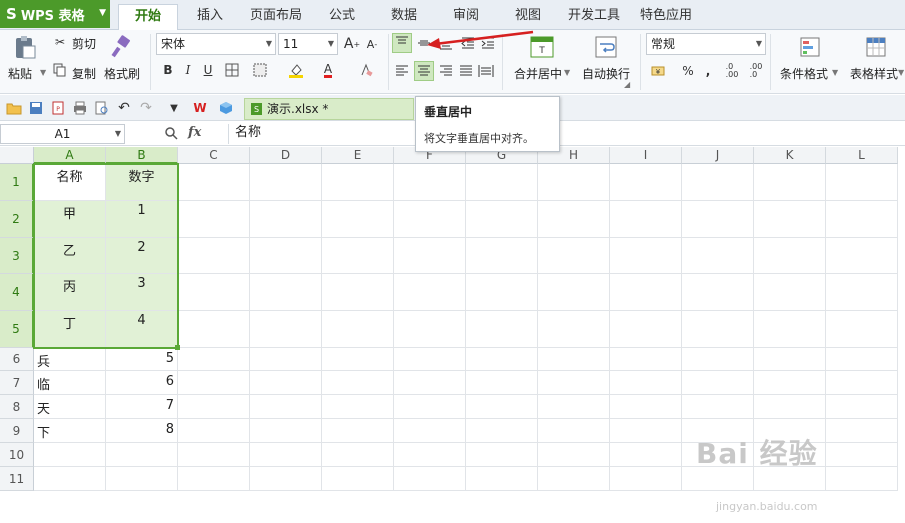  I want to click on cell-g1, so click(502, 182).